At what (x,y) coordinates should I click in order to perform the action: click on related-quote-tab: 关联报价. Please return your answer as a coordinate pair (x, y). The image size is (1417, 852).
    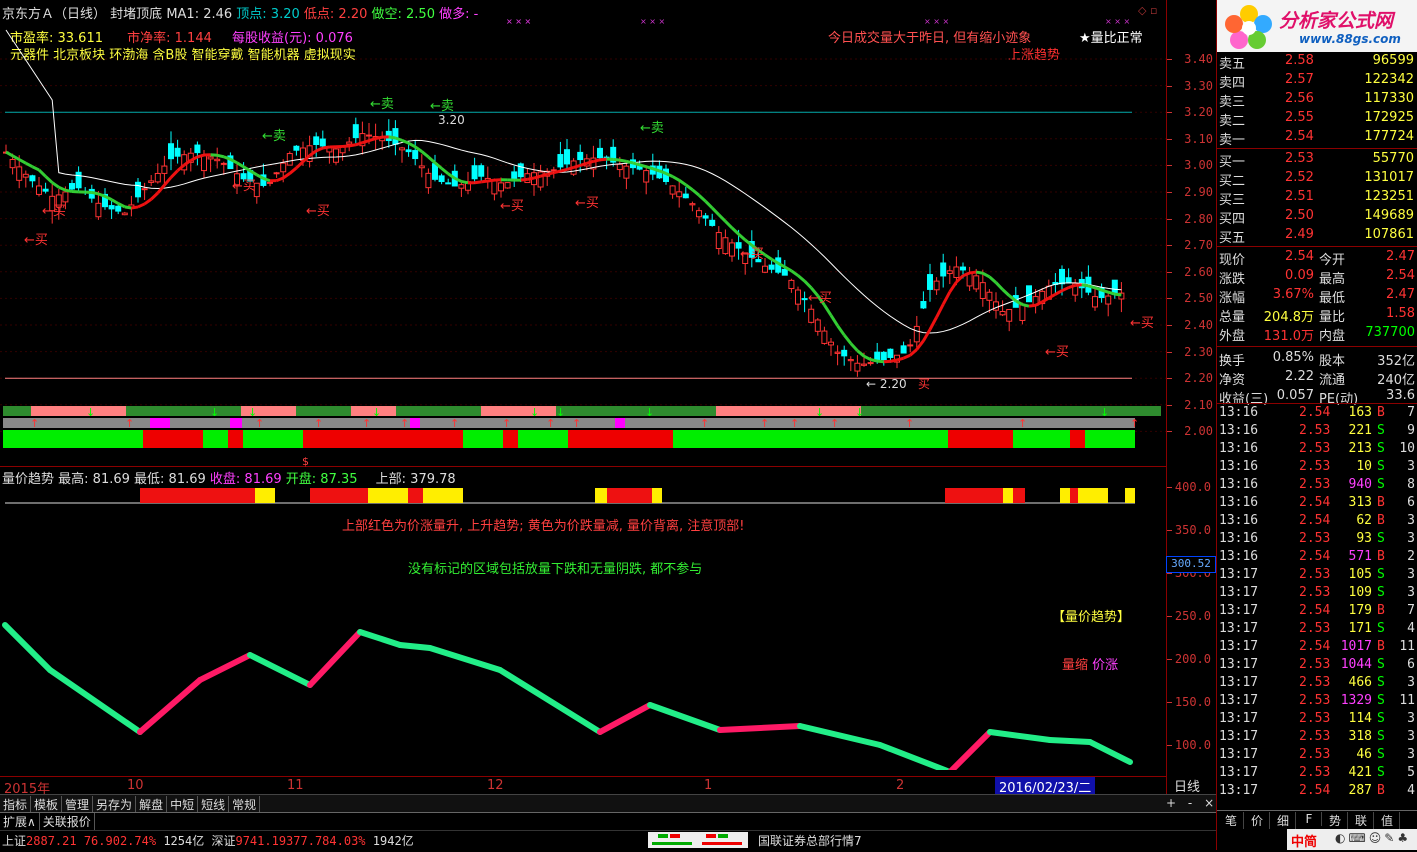
    Looking at the image, I should click on (67, 821).